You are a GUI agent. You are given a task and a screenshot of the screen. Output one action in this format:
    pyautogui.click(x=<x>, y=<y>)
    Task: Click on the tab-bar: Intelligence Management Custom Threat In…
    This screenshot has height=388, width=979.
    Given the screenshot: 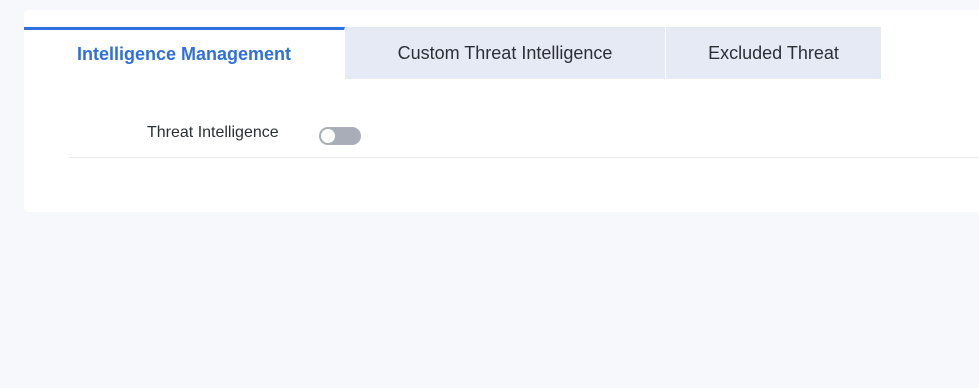 What is the action you would take?
    pyautogui.click(x=453, y=53)
    